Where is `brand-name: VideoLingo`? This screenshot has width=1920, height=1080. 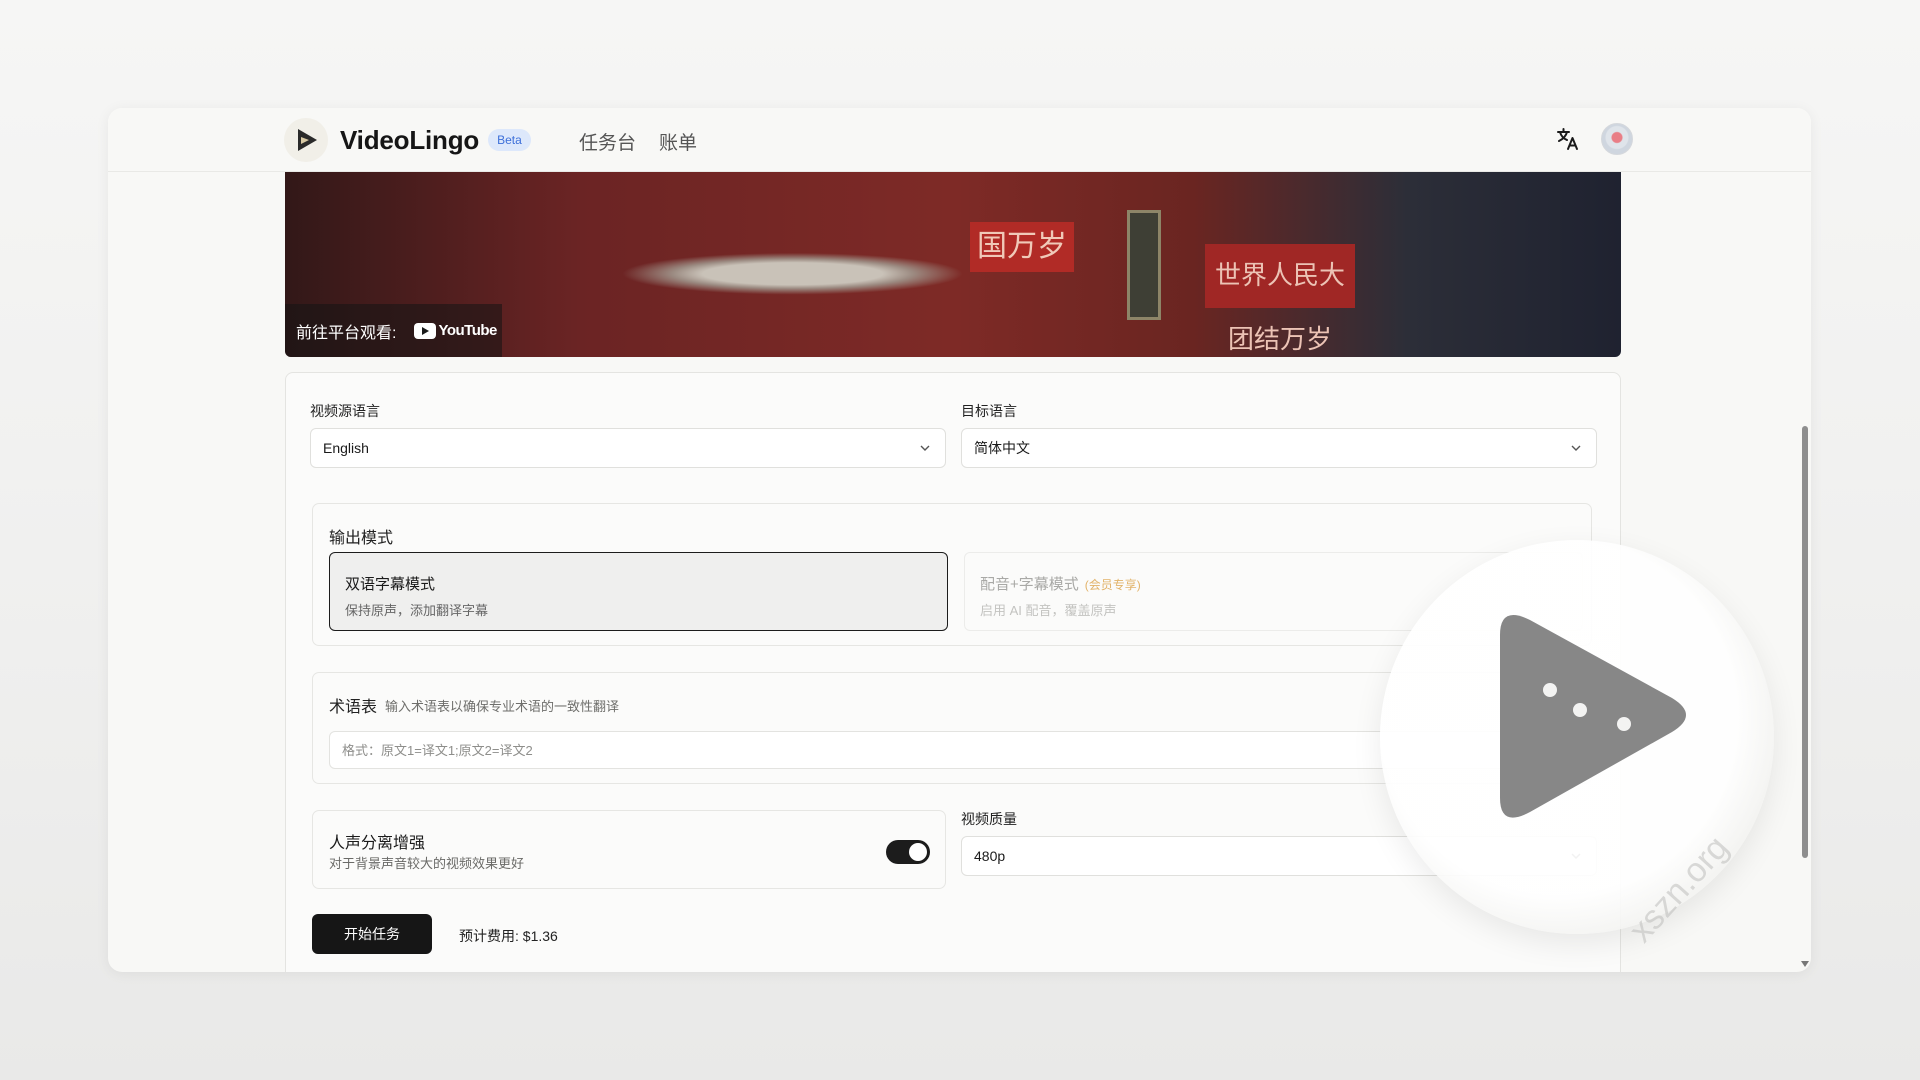
brand-name: VideoLingo is located at coordinates (410, 139).